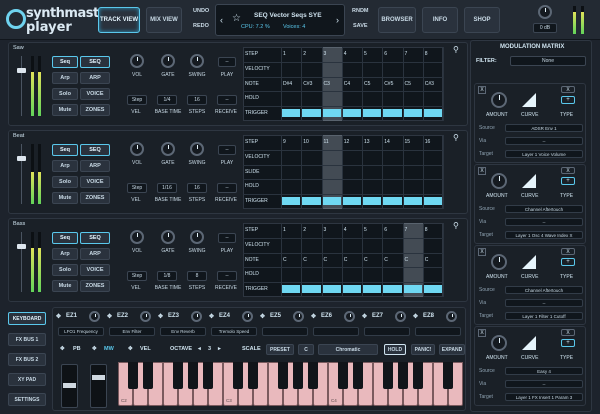  Describe the element at coordinates (95, 254) in the screenshot. I see `arp-button: ARP` at that location.